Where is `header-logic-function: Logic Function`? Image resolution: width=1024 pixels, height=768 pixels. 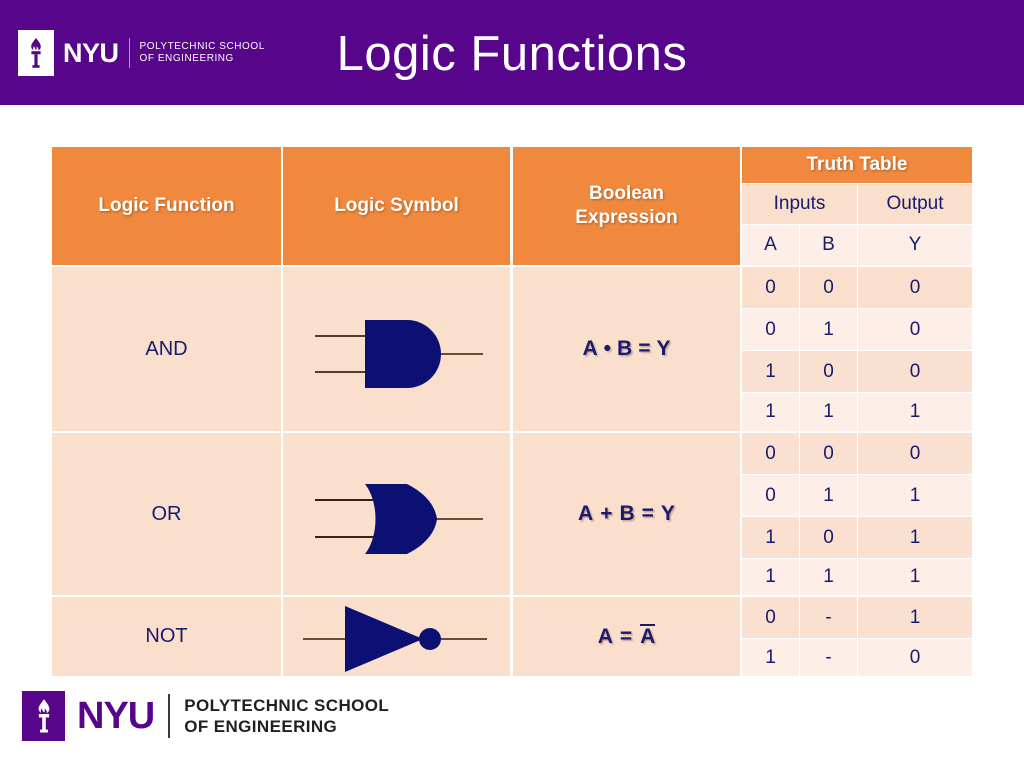
header-logic-function: Logic Function is located at coordinates (166, 206).